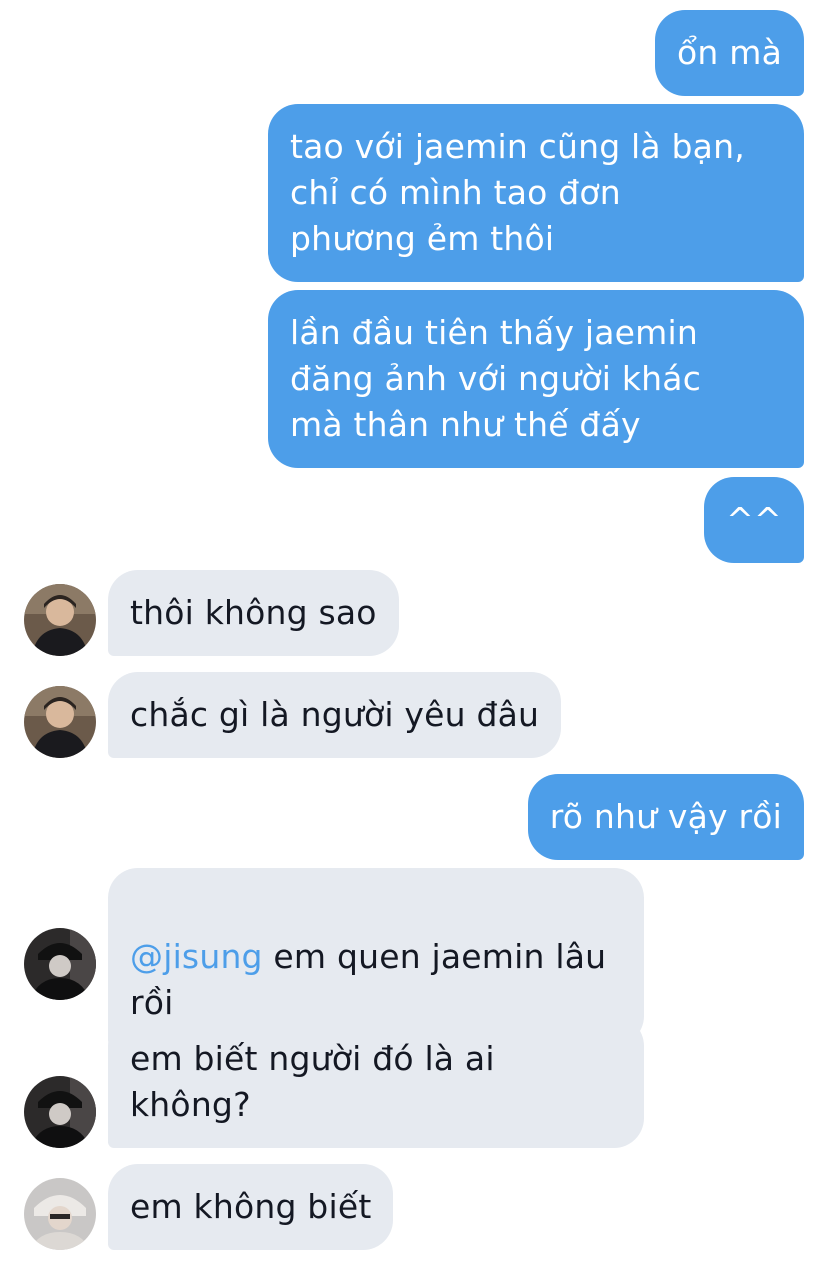 The width and height of the screenshot is (828, 1261). What do you see at coordinates (251, 1207) in the screenshot?
I see `incoming-message: em không biết` at bounding box center [251, 1207].